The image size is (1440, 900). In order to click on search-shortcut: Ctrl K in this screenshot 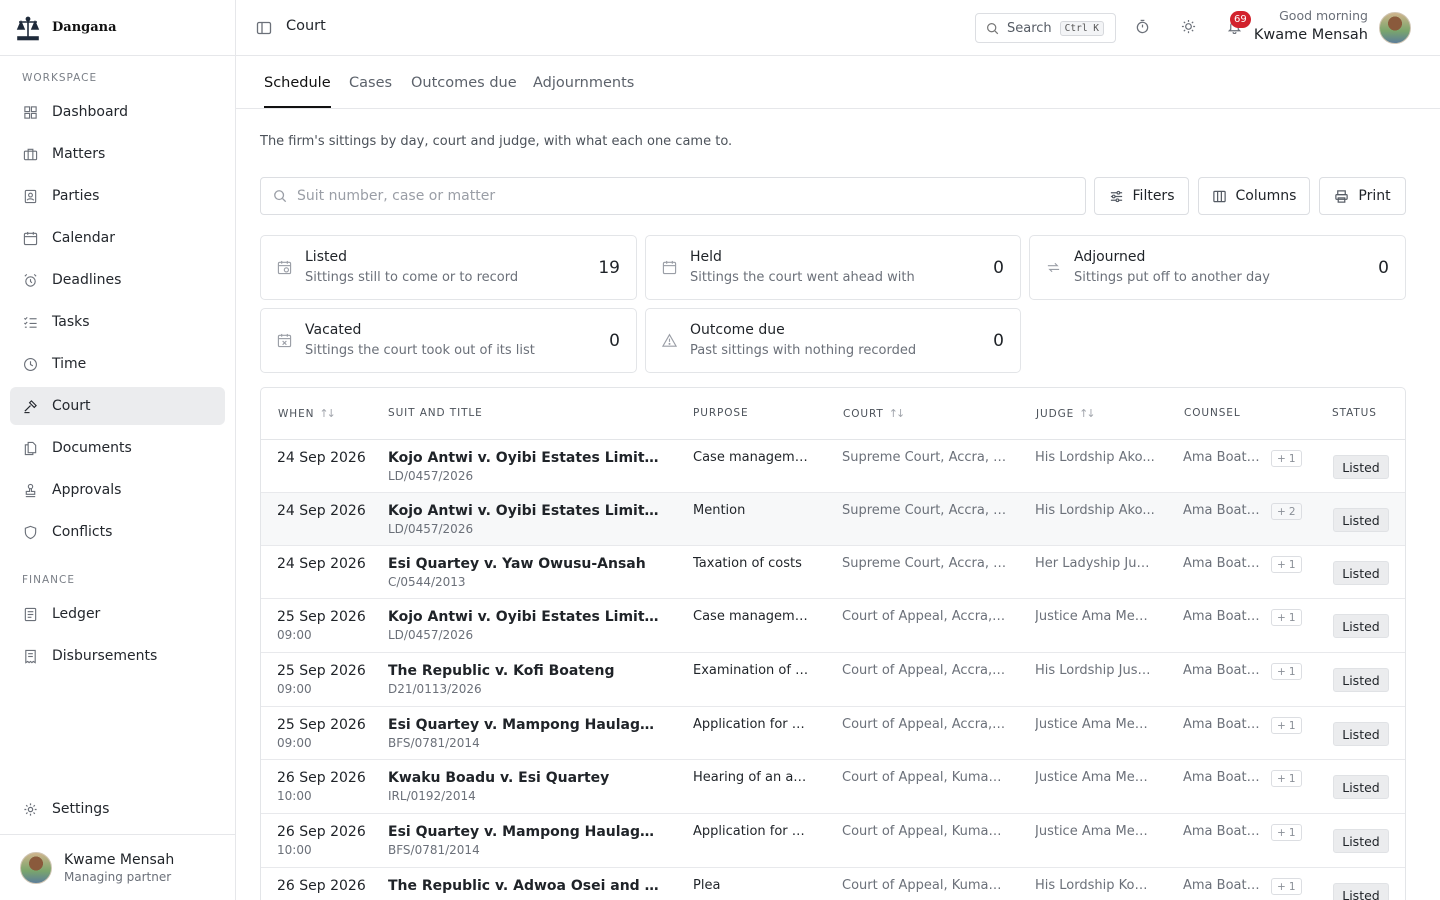, I will do `click(1081, 28)`.